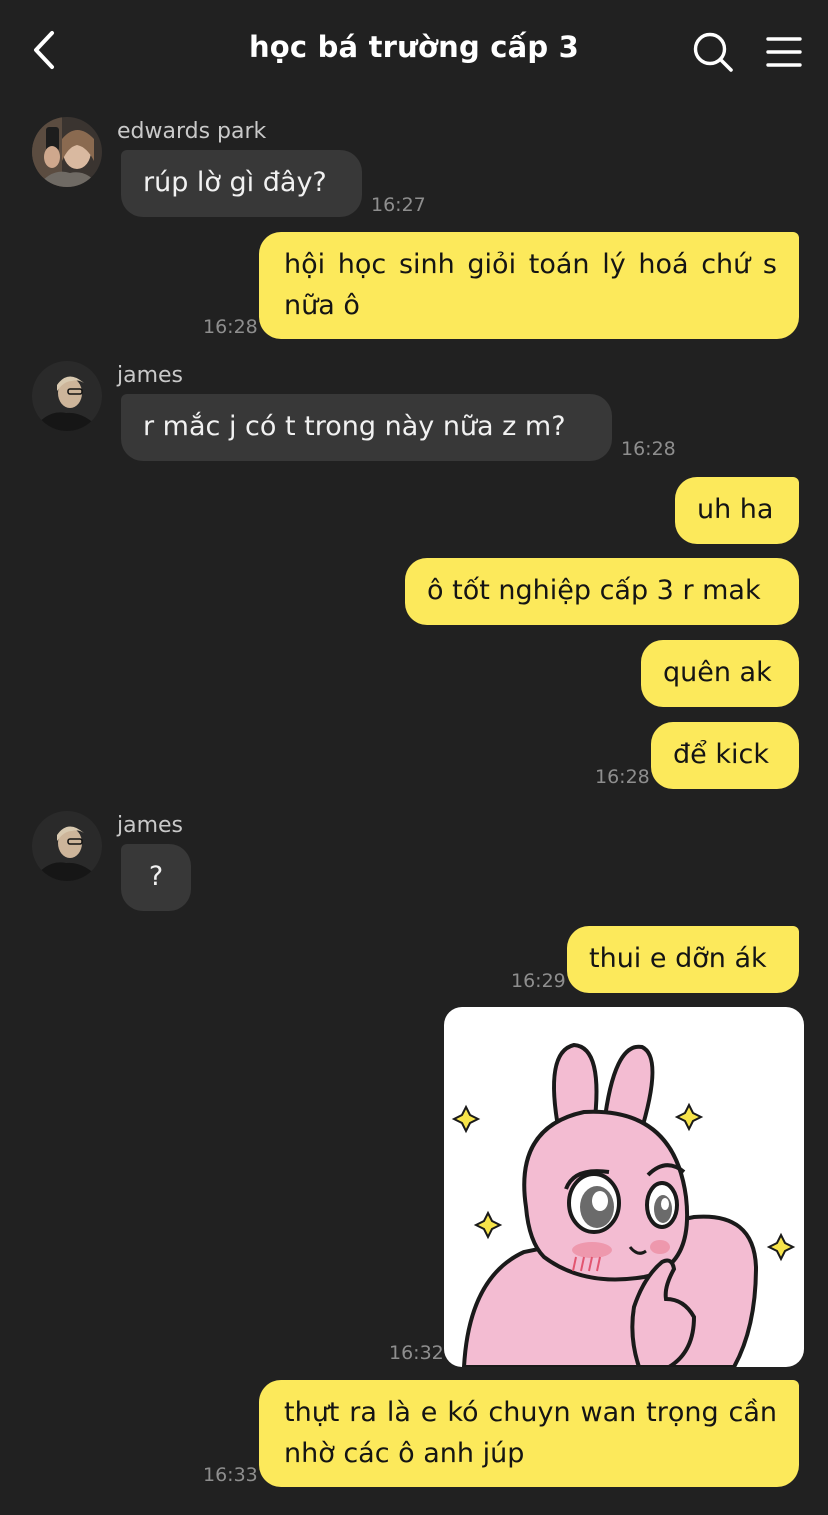 This screenshot has height=1515, width=828. What do you see at coordinates (67, 152) in the screenshot?
I see `avatar-edwards-park` at bounding box center [67, 152].